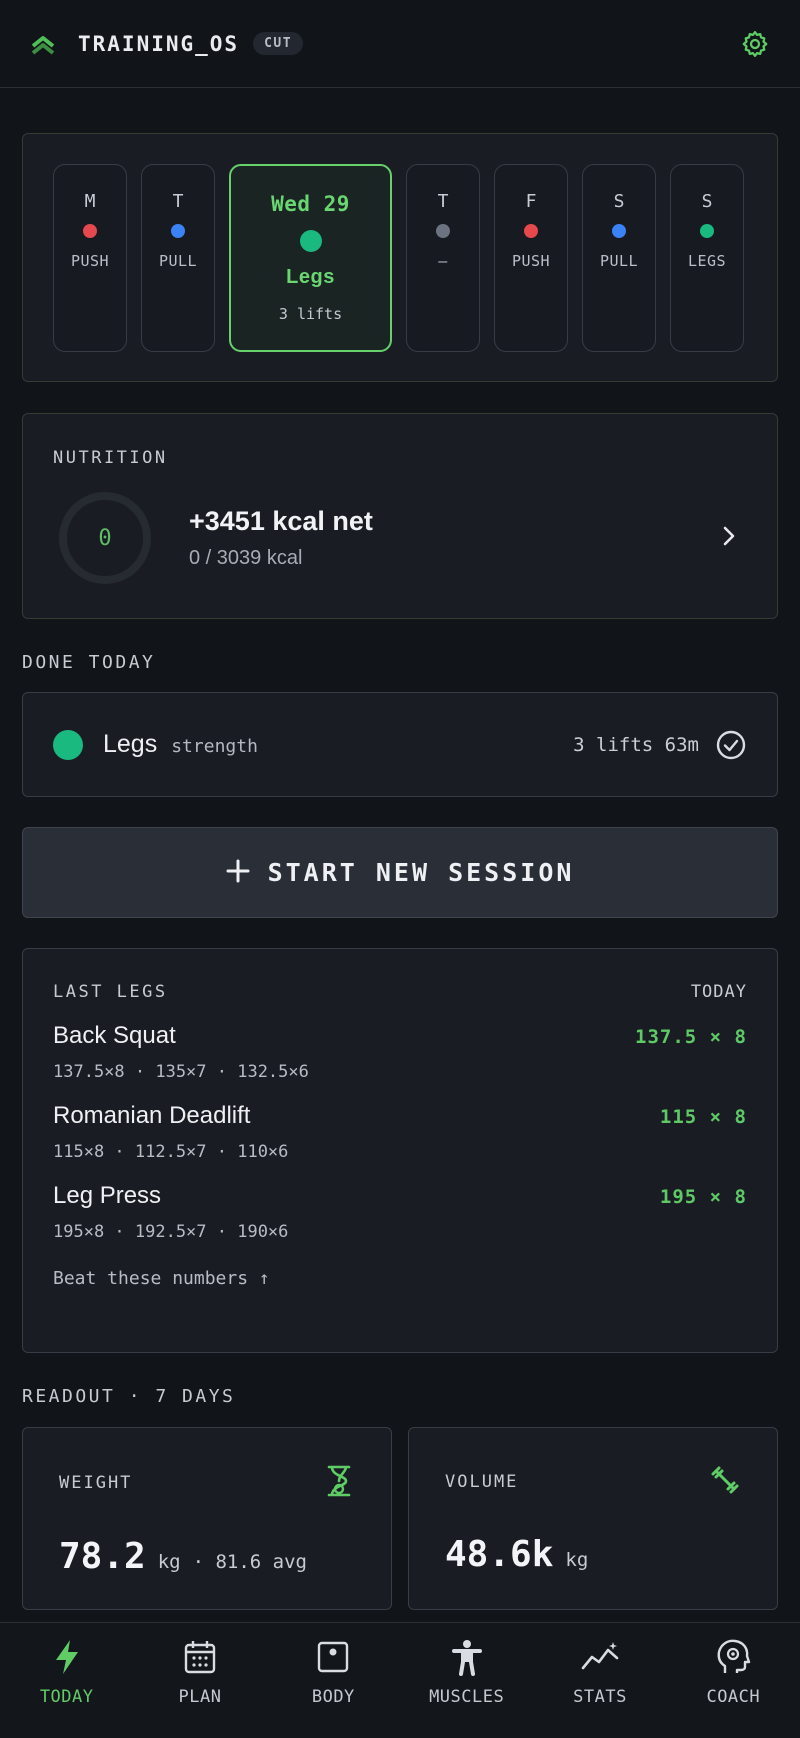  What do you see at coordinates (107, 1195) in the screenshot?
I see `lift-name: Leg Press` at bounding box center [107, 1195].